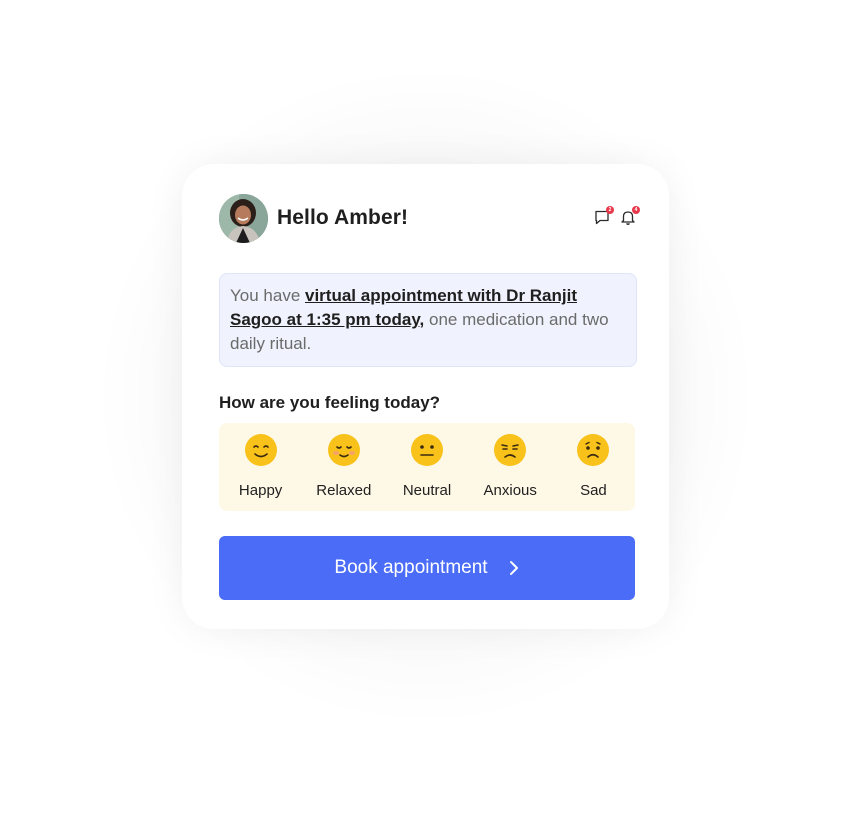 This screenshot has width=850, height=829. I want to click on book-appointment-button: Book appointment, so click(427, 568).